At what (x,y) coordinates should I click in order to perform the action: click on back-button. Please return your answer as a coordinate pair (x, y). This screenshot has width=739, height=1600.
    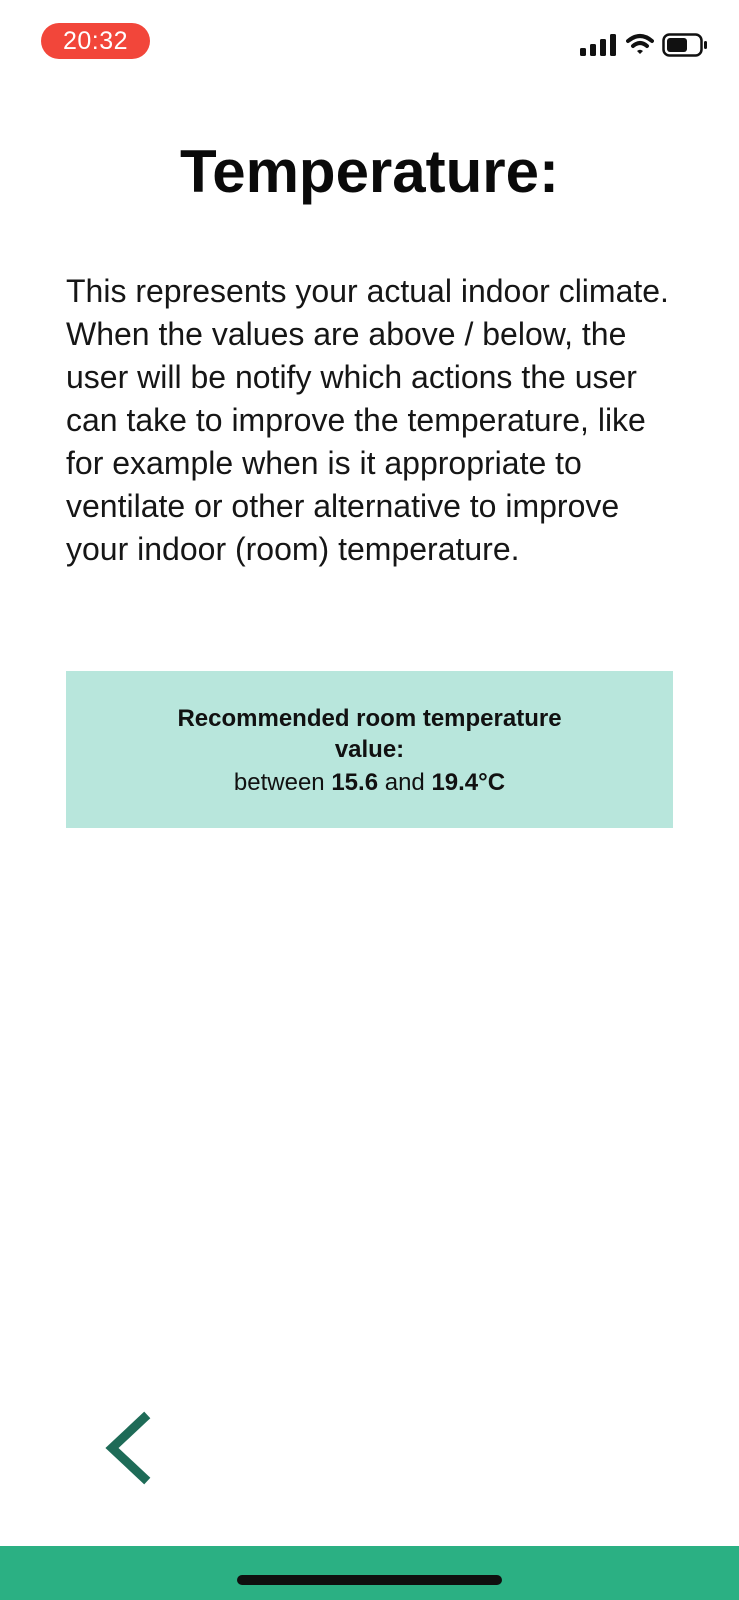
    Looking at the image, I should click on (126, 1448).